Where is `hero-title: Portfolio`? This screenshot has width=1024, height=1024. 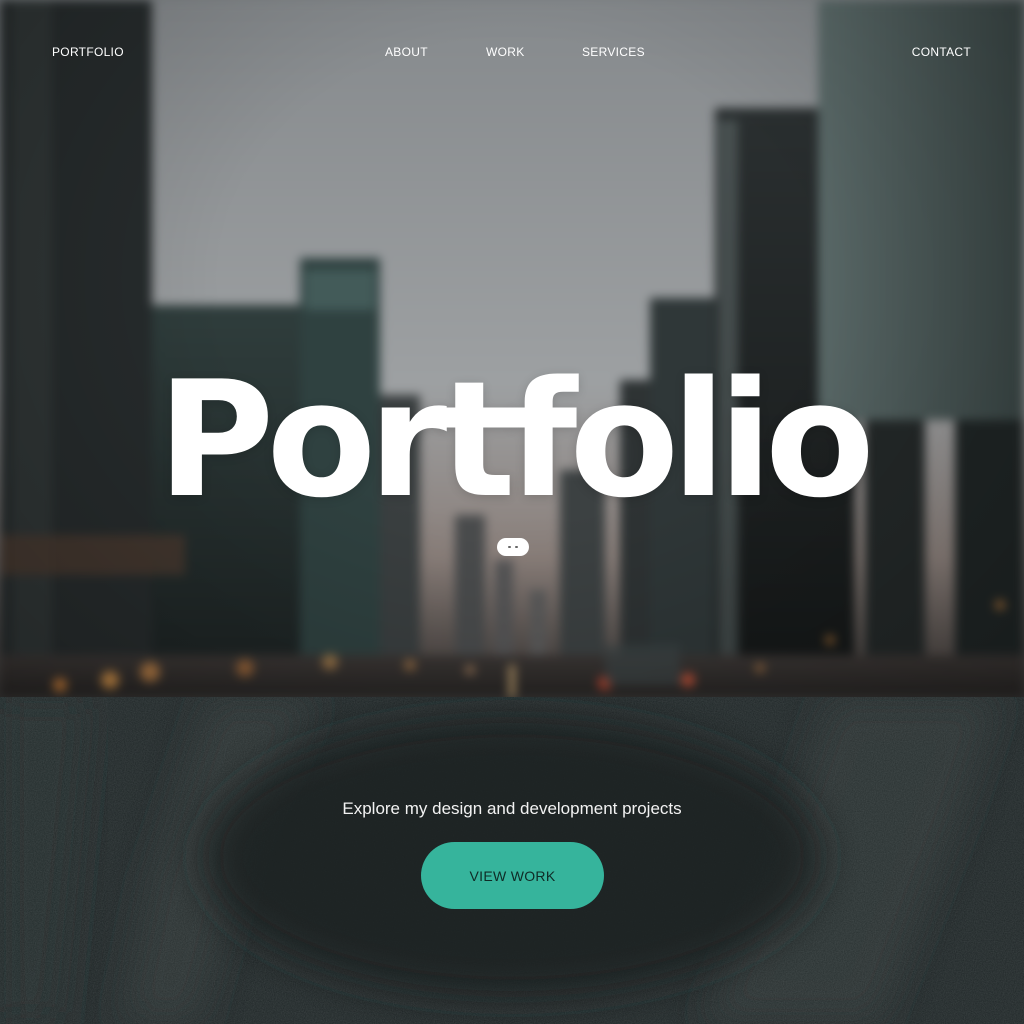 hero-title: Portfolio is located at coordinates (516, 439).